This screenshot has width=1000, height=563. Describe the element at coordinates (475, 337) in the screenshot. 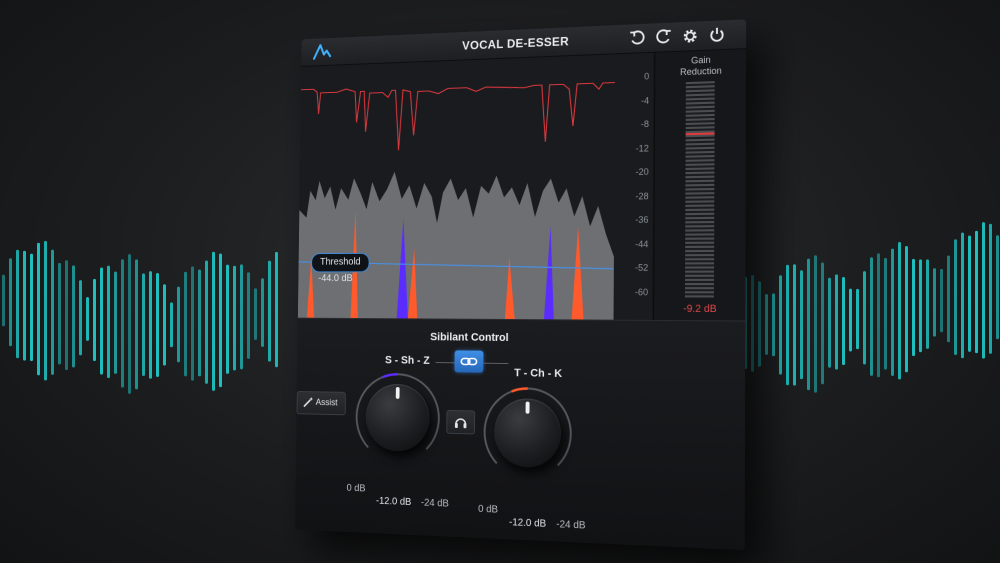

I see `section-title: Sibilant Control` at that location.